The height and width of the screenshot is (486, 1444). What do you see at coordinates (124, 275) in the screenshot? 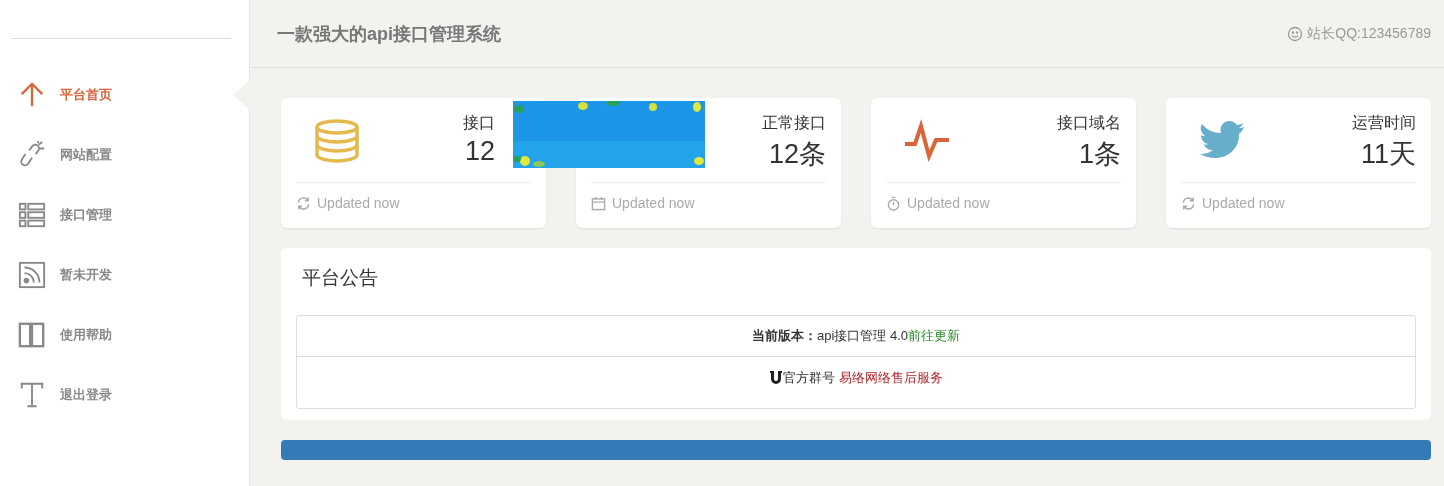
I see `nav-item: 暂未开发` at bounding box center [124, 275].